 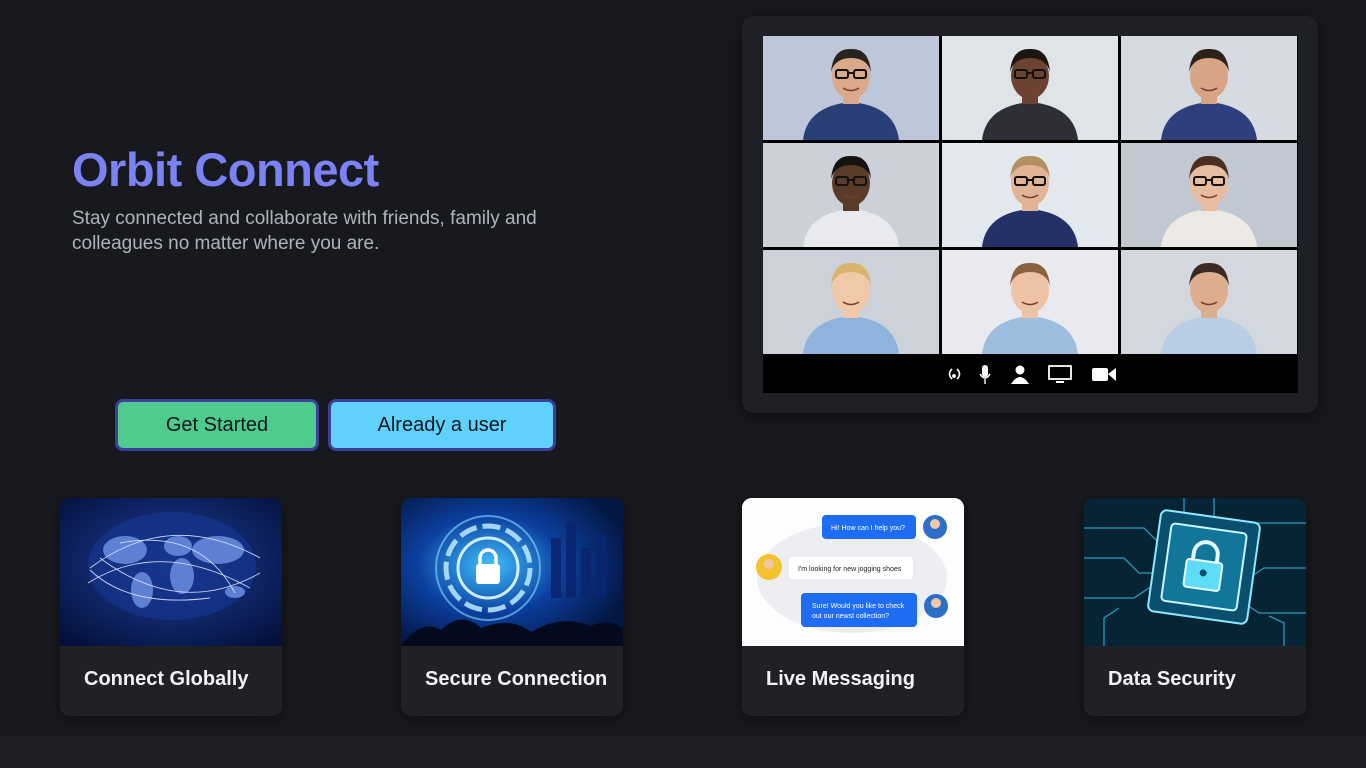 I want to click on feature-title: Data Security, so click(x=1172, y=679).